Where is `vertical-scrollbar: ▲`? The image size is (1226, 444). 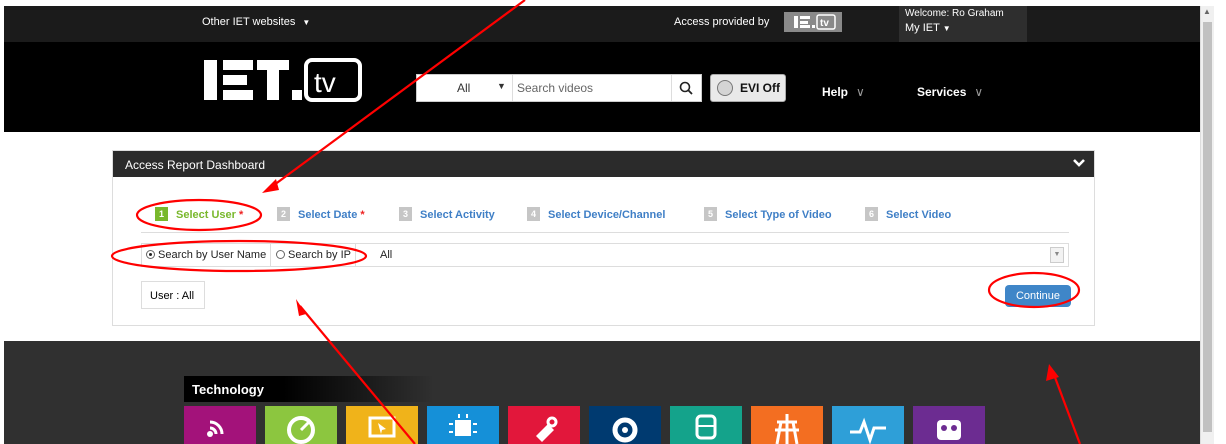 vertical-scrollbar: ▲ is located at coordinates (1207, 225).